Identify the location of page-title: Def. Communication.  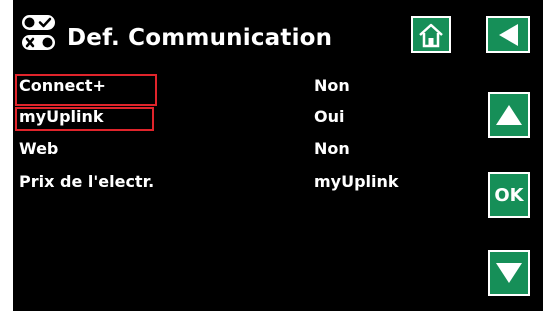
(200, 38).